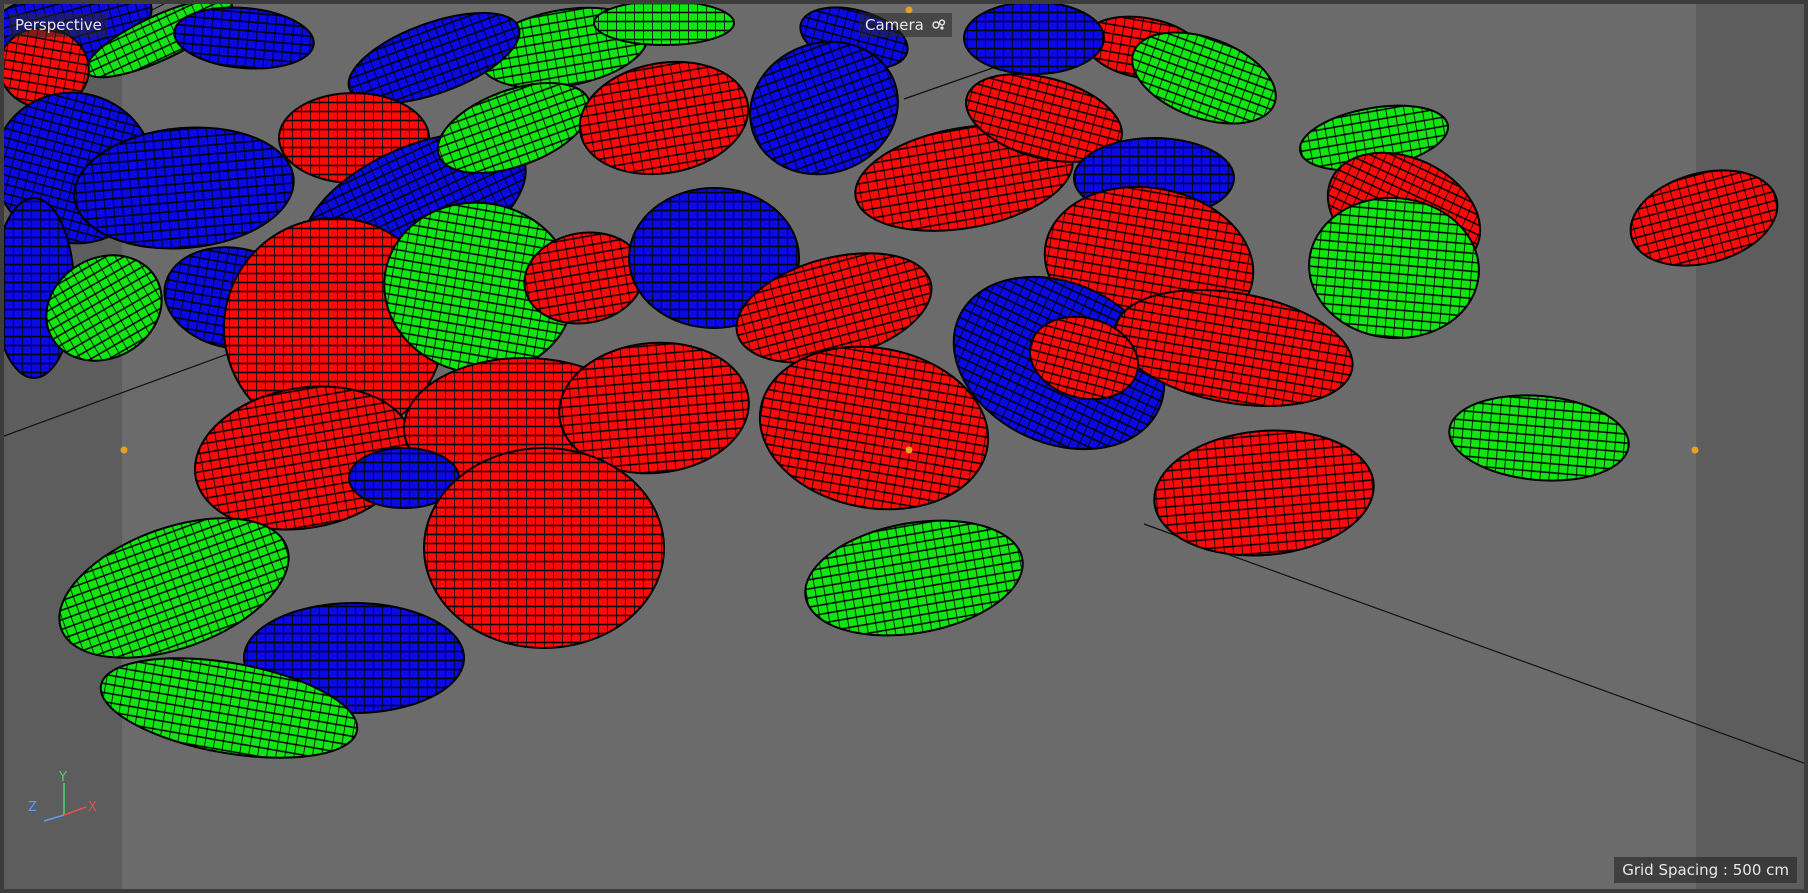  I want to click on camera-label: Camera, so click(905, 25).